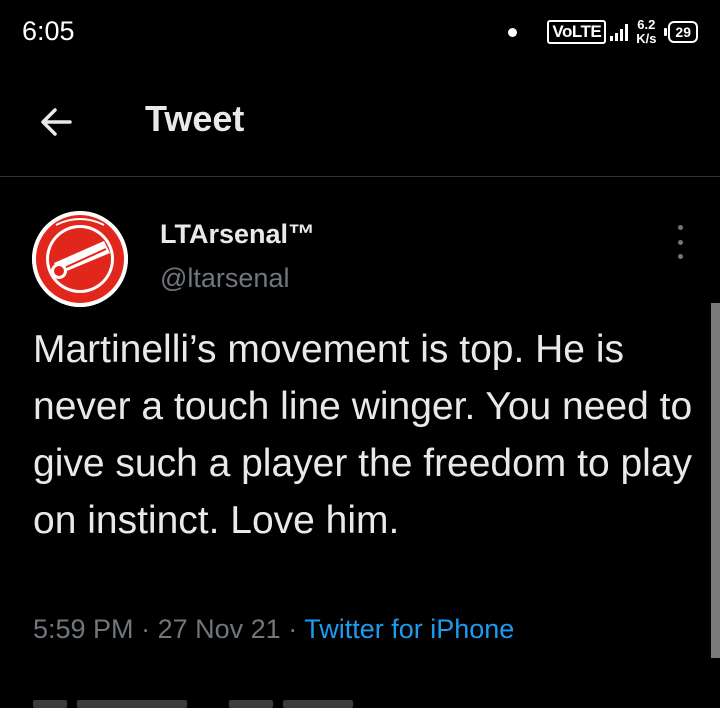  I want to click on tweet-date: 27 Nov 21, so click(219, 629).